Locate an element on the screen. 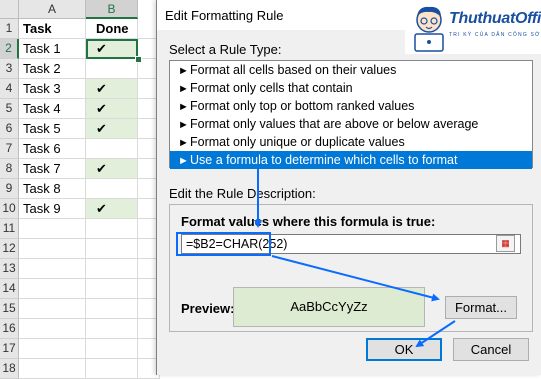  row-header: 4 is located at coordinates (9, 89).